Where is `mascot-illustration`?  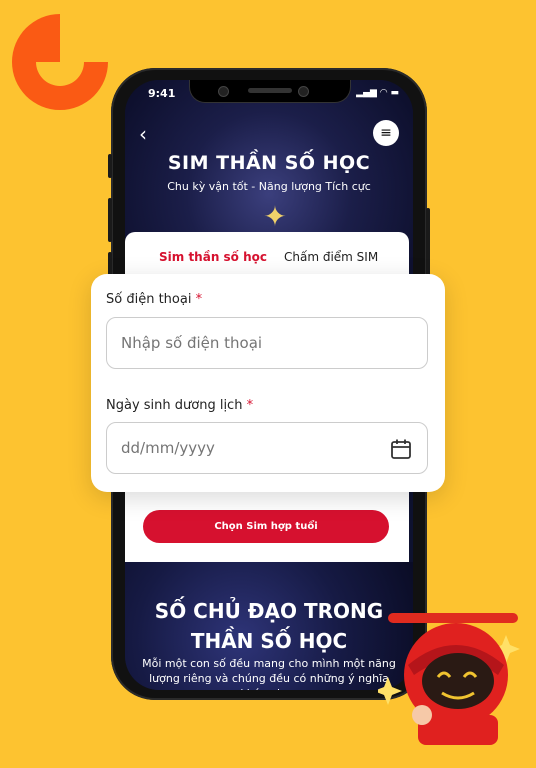
mascot-illustration is located at coordinates (449, 679).